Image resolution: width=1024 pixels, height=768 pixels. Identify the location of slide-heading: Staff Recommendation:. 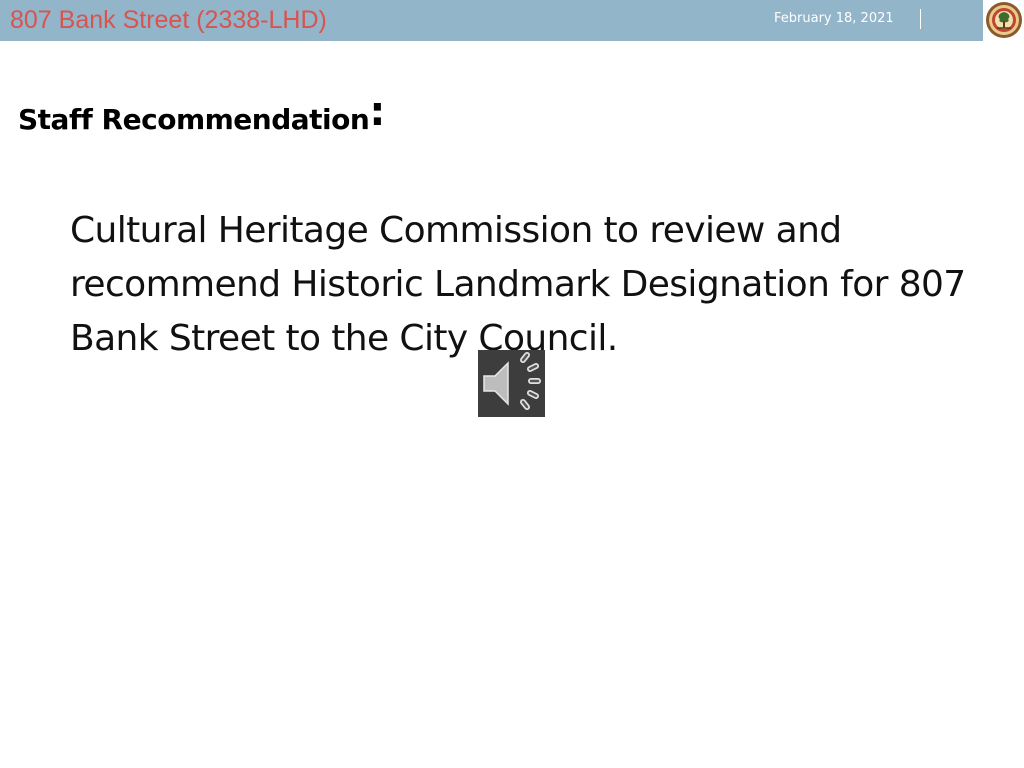
(201, 112).